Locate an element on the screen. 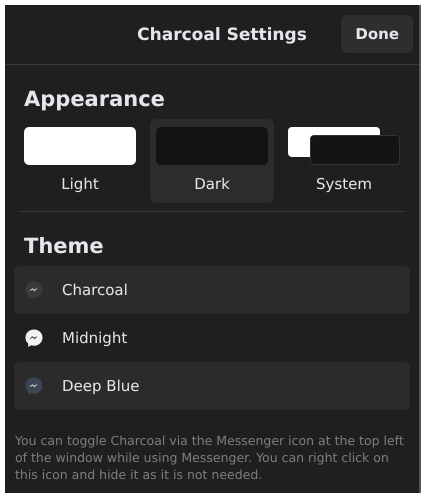 The height and width of the screenshot is (500, 430). appearance-option: System is located at coordinates (344, 161).